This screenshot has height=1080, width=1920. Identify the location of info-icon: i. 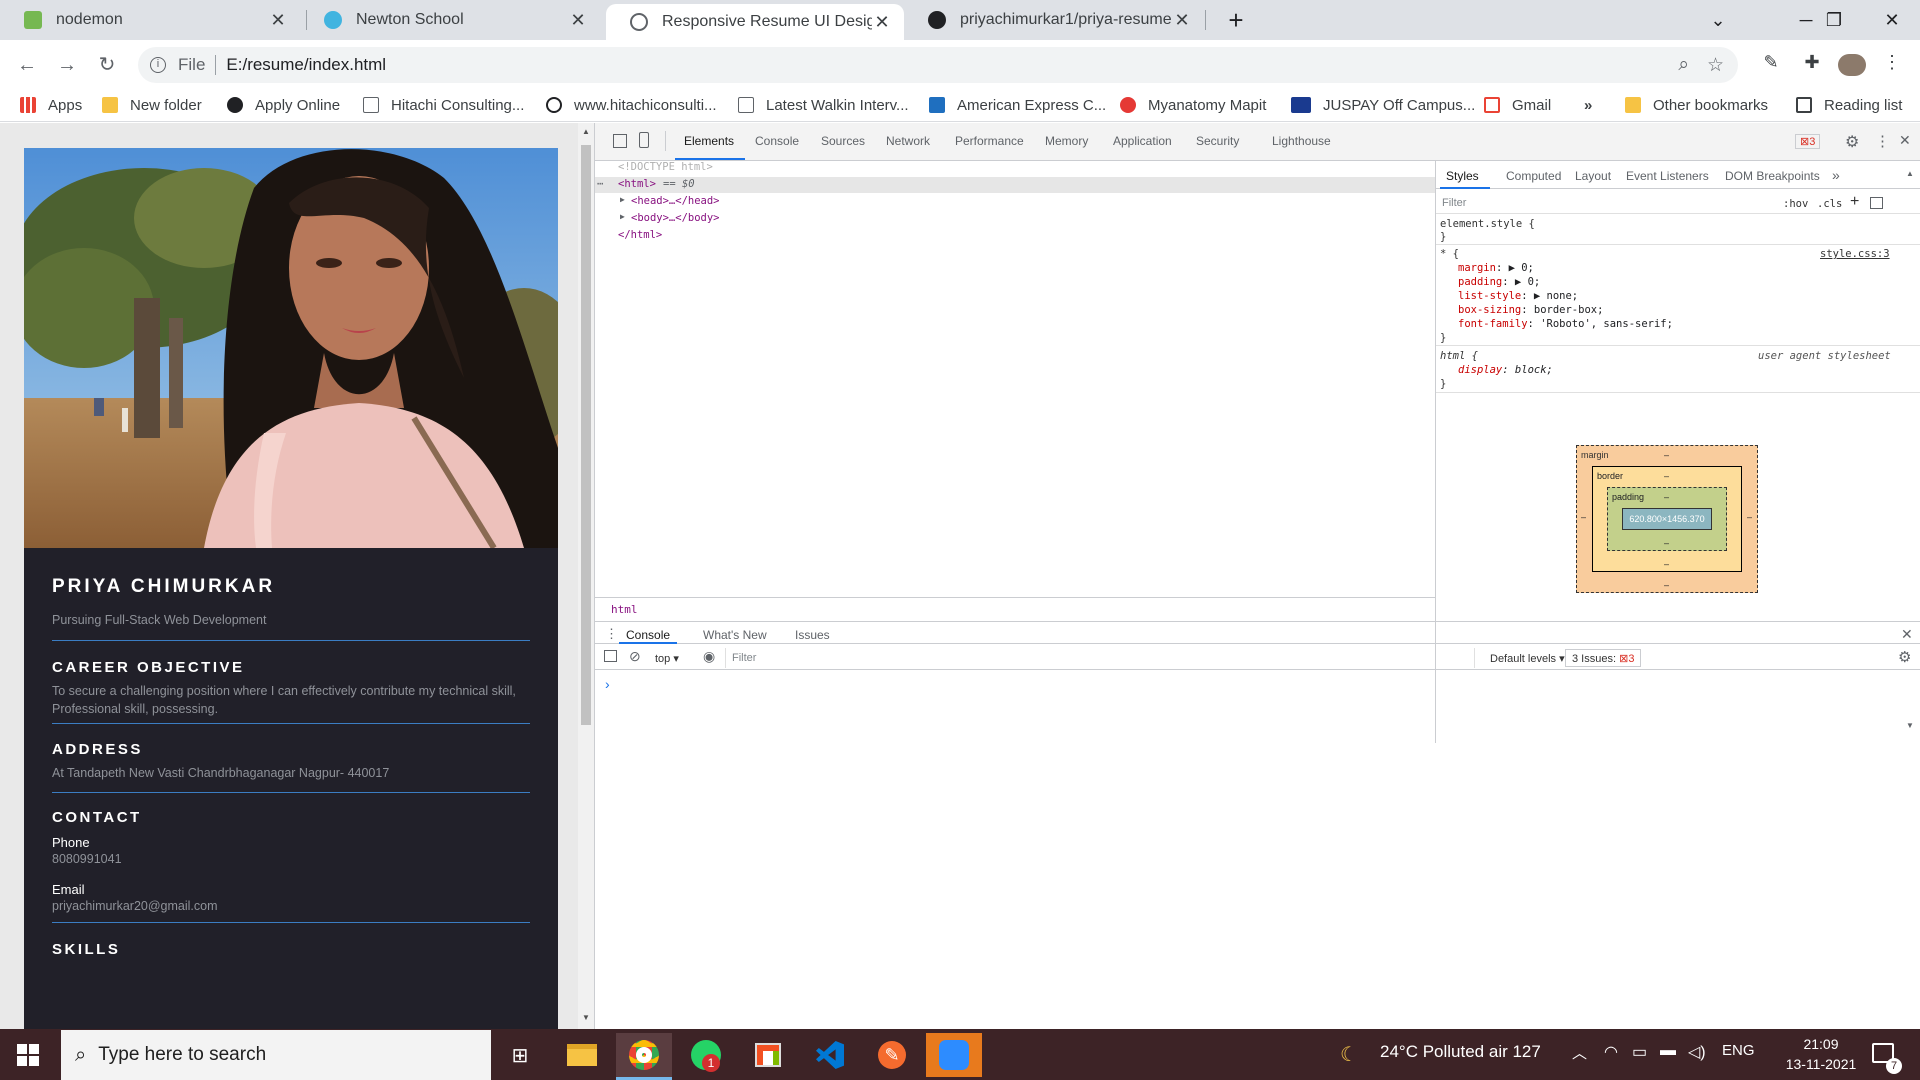
(158, 65).